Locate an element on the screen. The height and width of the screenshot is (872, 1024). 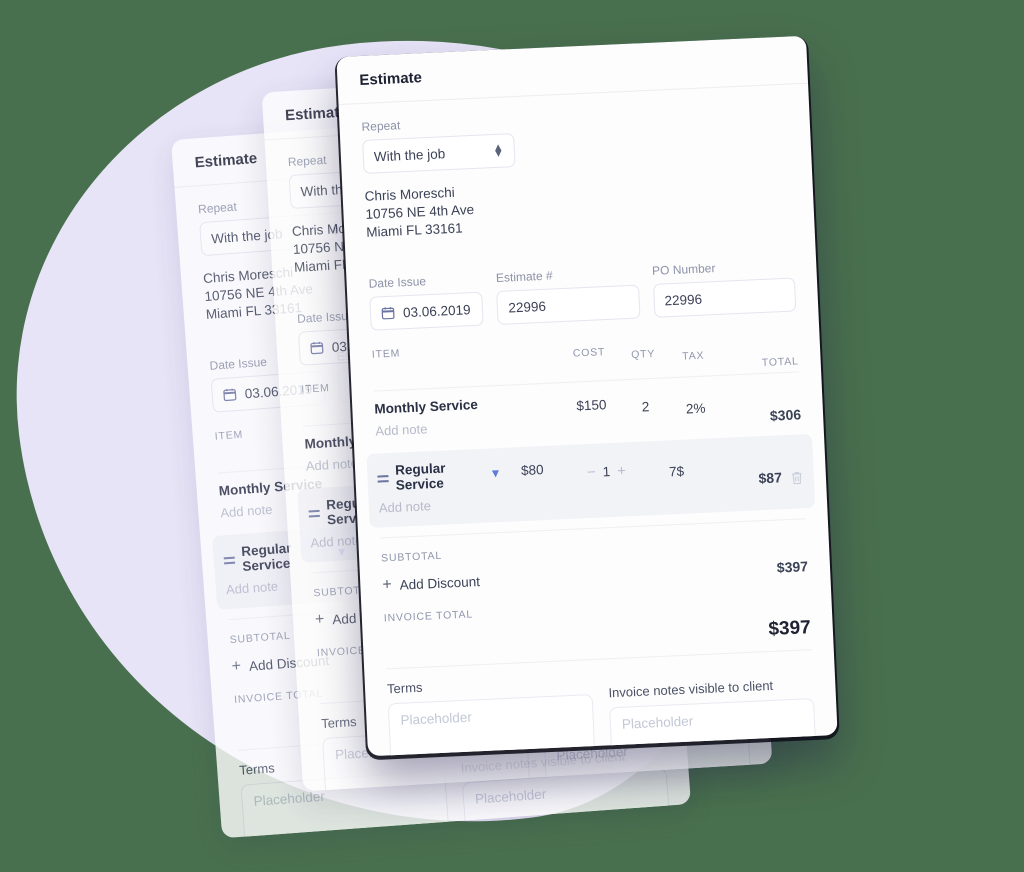
chevron-up-down-icon: ▲▼ is located at coordinates (498, 151).